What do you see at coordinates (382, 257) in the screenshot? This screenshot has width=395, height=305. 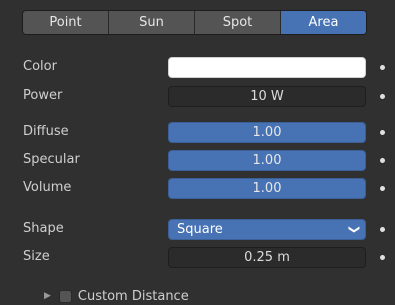 I see `size-keyframe-dot` at bounding box center [382, 257].